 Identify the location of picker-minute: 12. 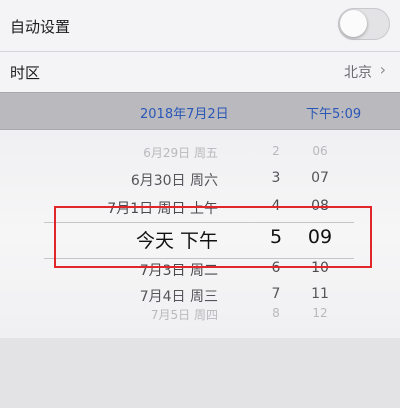
(320, 313).